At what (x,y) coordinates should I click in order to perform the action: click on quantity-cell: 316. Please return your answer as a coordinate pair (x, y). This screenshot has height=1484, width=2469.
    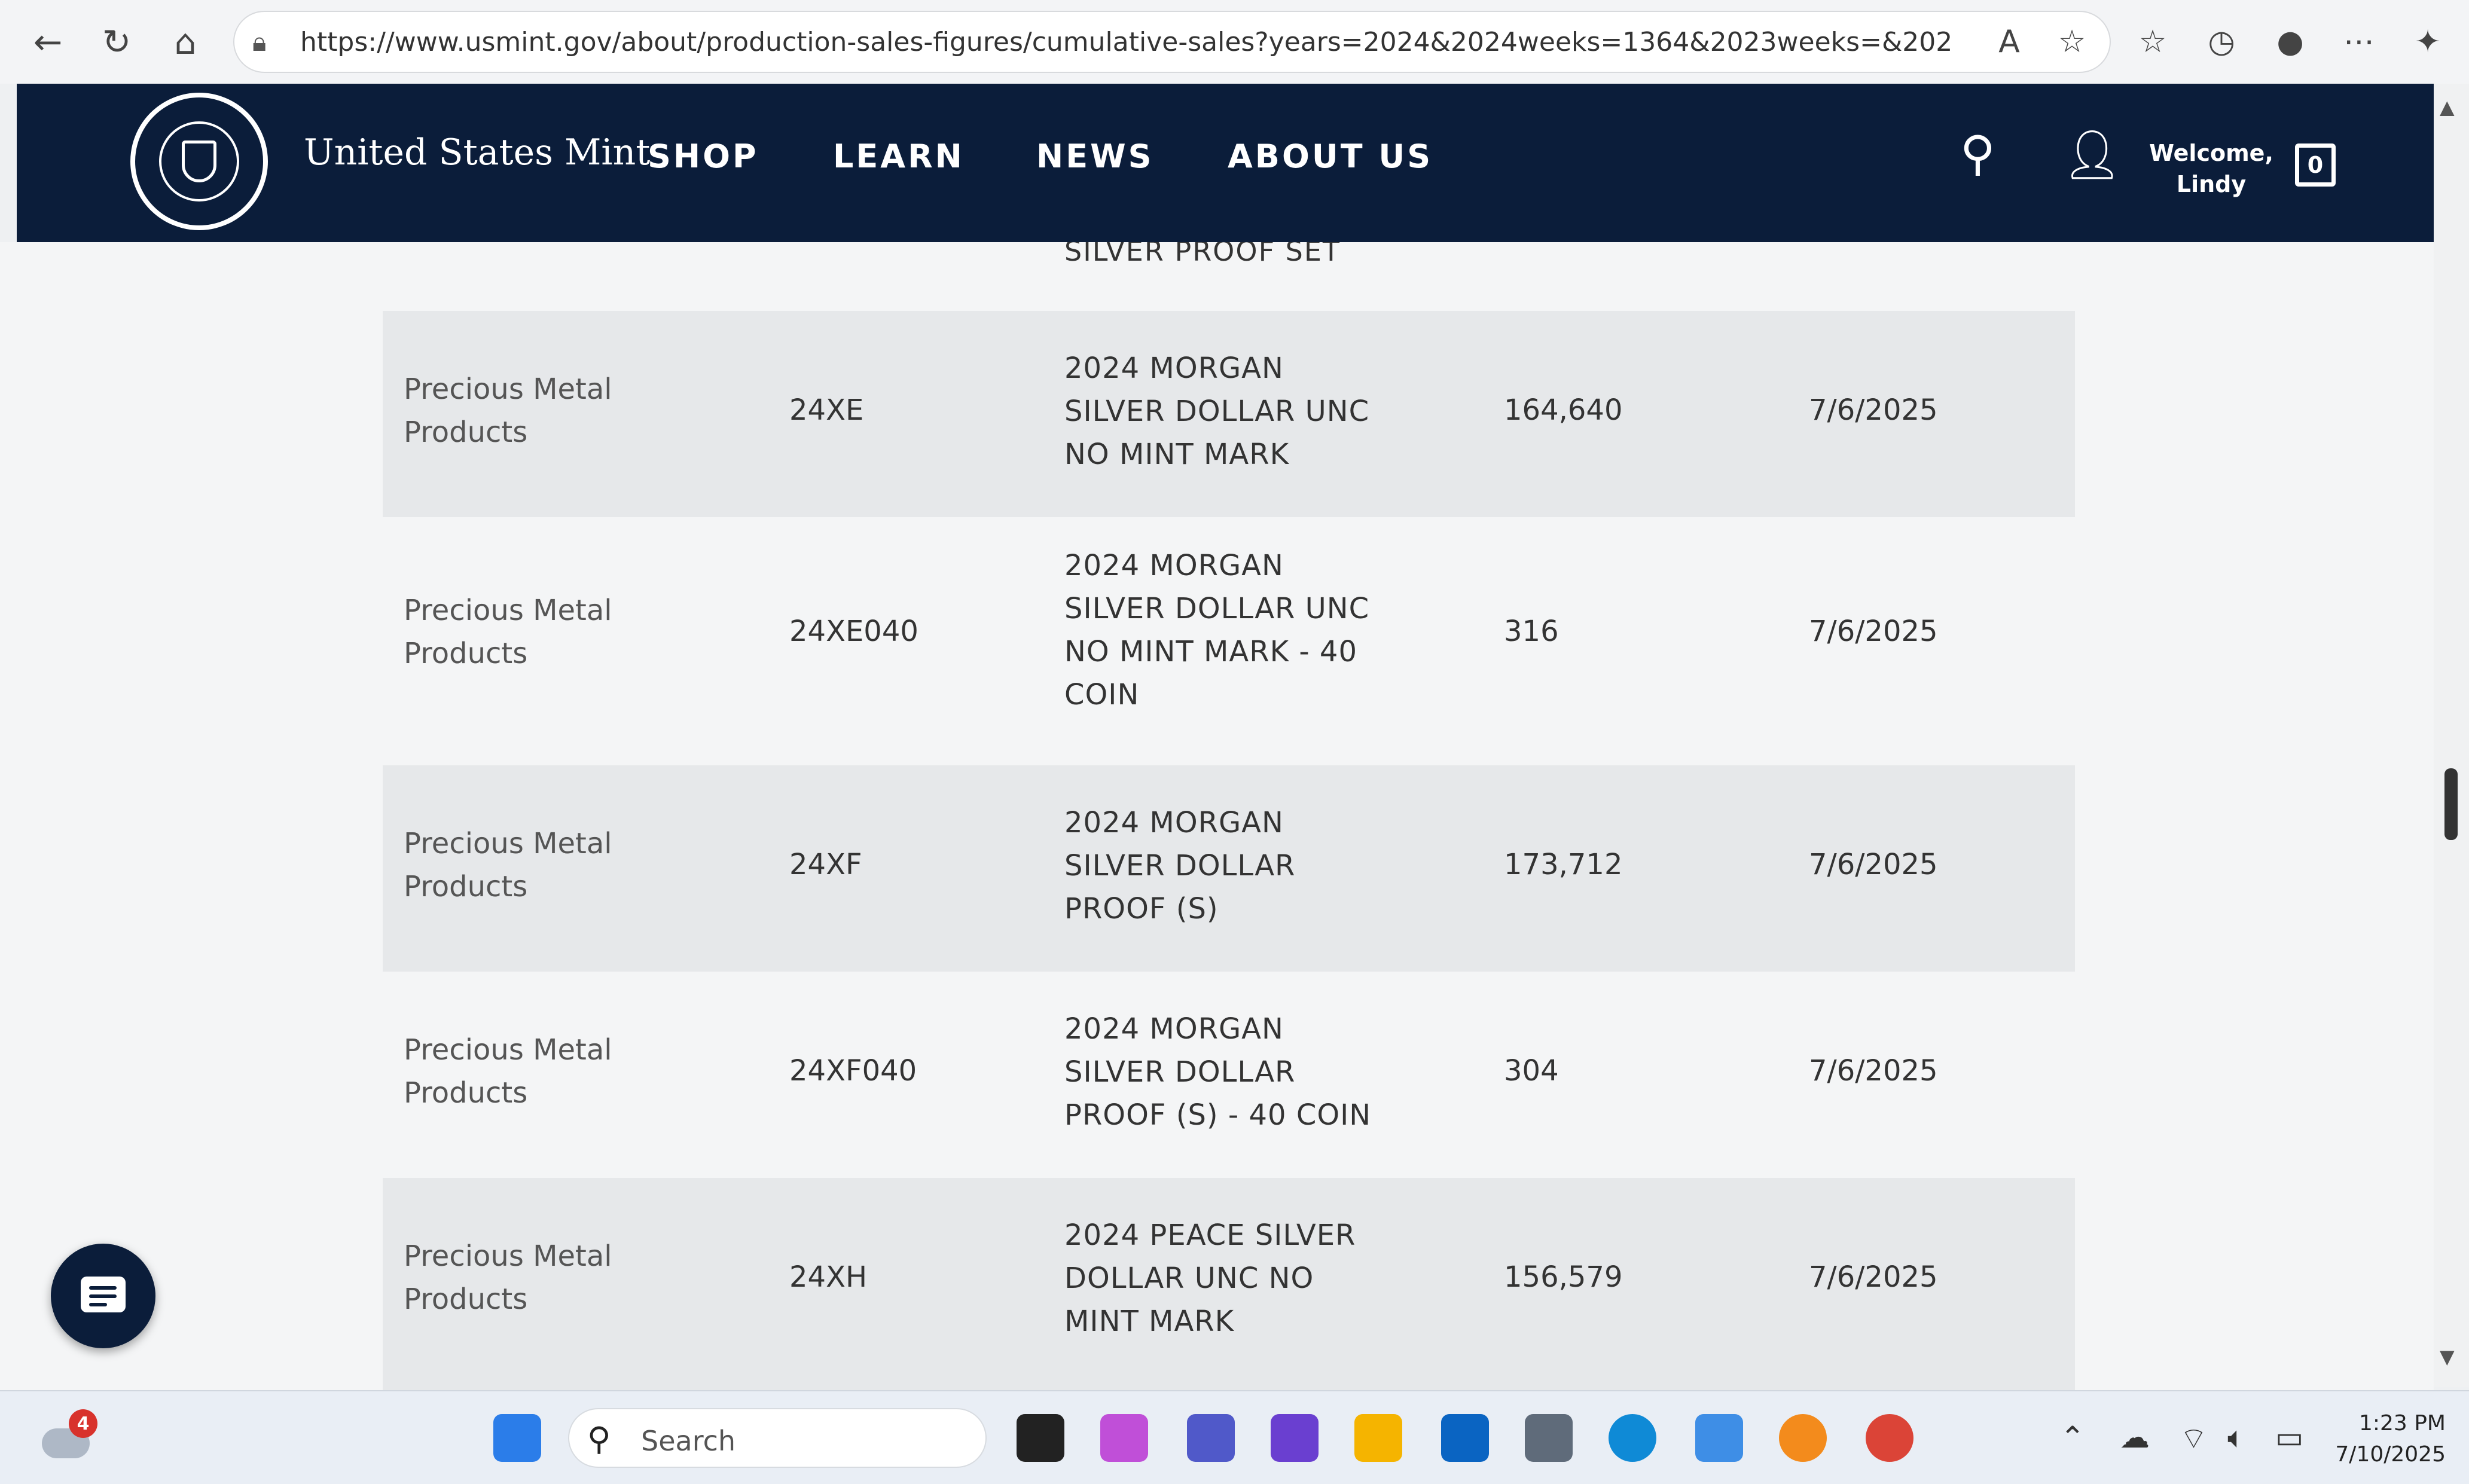
    Looking at the image, I should click on (1531, 631).